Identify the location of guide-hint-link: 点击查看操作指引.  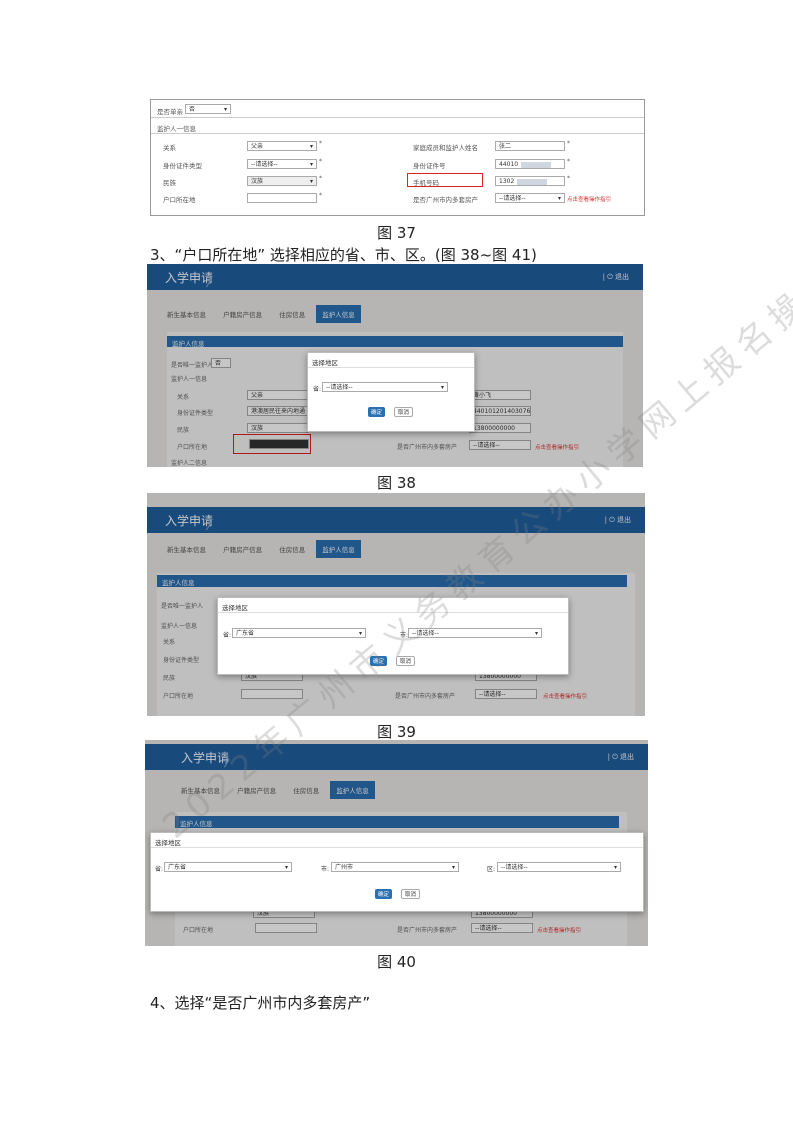
(589, 199).